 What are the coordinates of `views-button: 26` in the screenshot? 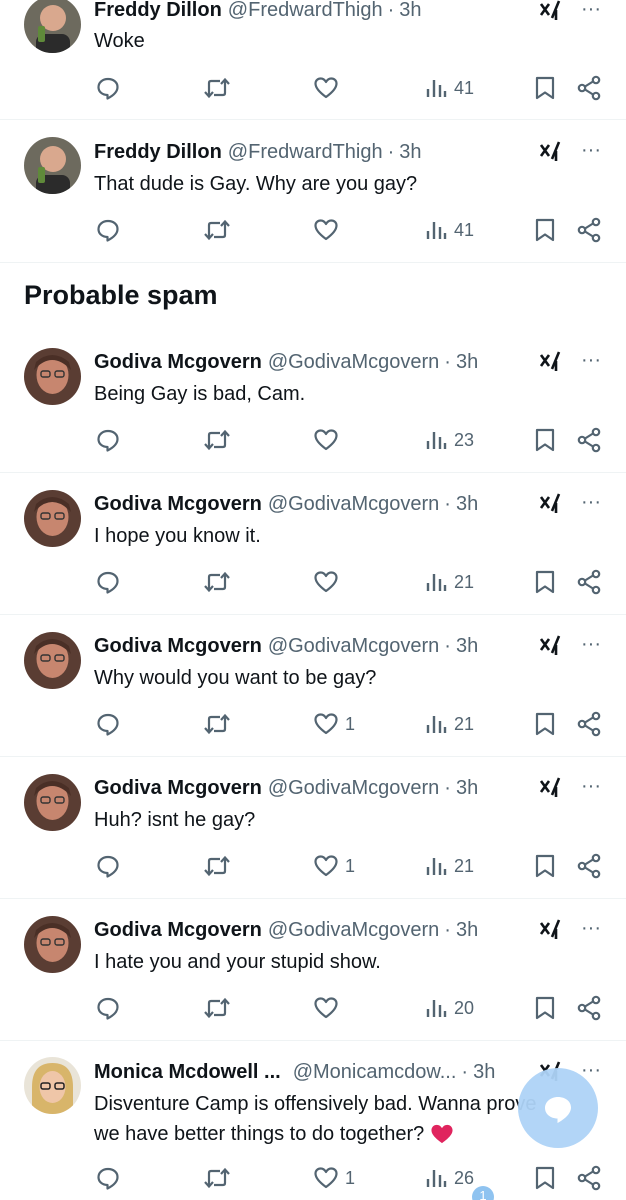 It's located at (449, 1178).